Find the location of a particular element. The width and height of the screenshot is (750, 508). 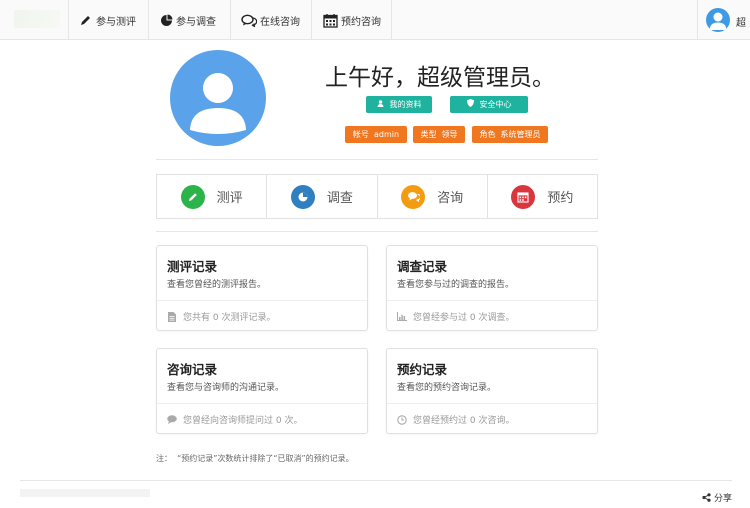

quick-item-label: 咨询 is located at coordinates (450, 198).